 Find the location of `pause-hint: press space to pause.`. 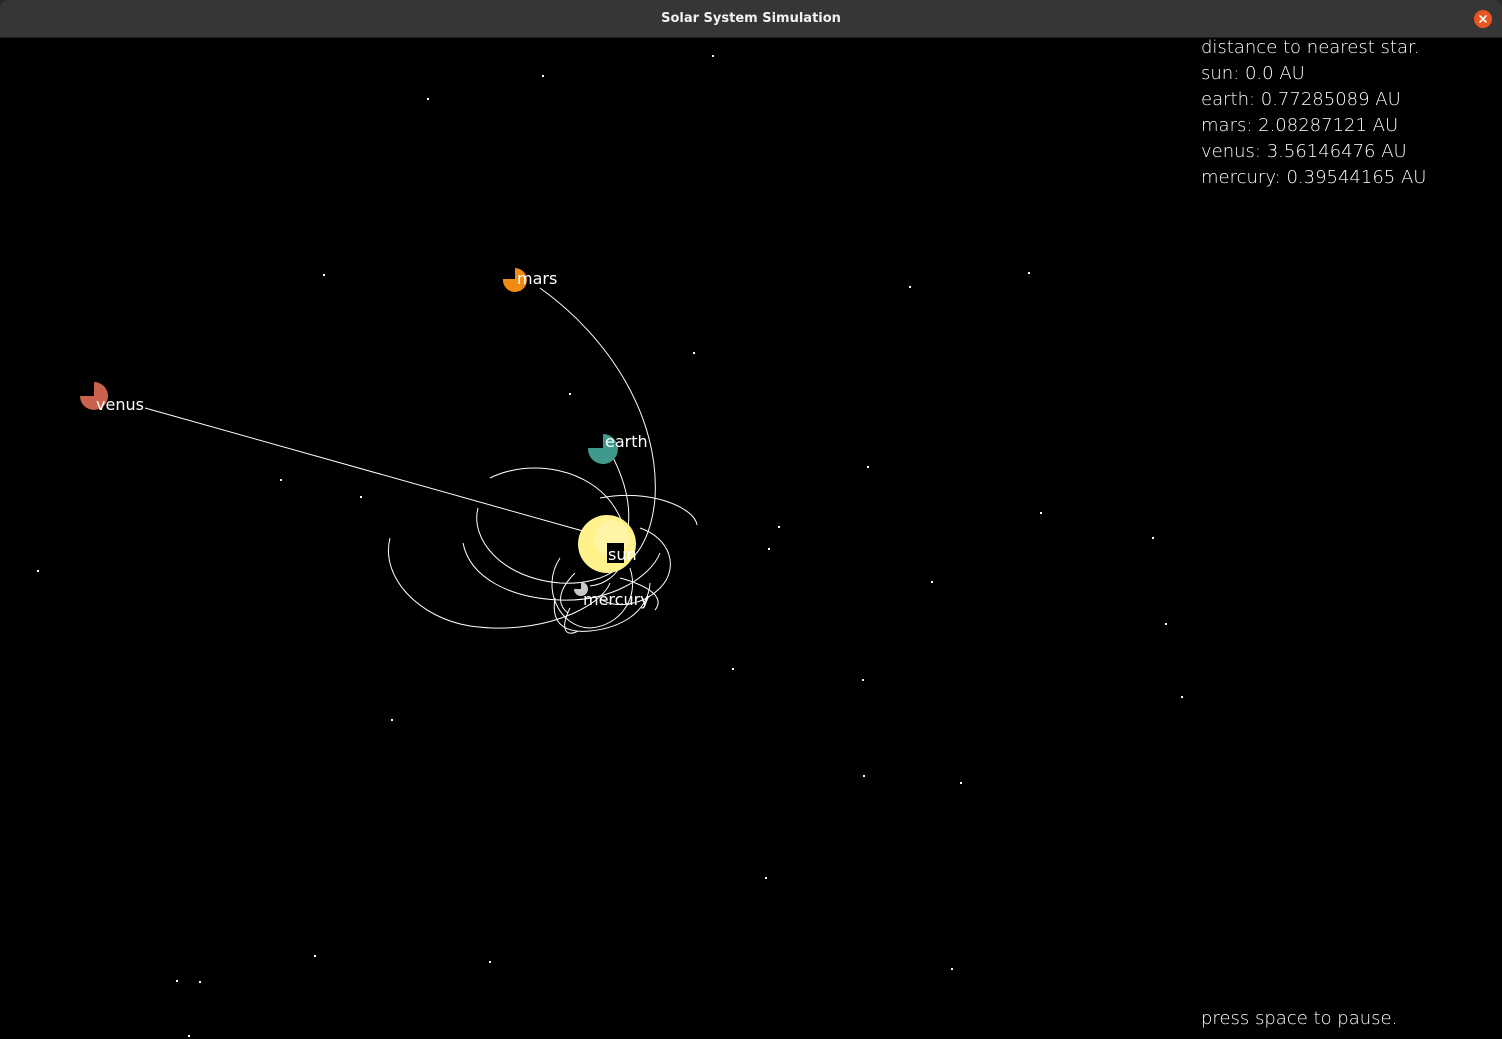

pause-hint: press space to pause. is located at coordinates (1299, 1018).